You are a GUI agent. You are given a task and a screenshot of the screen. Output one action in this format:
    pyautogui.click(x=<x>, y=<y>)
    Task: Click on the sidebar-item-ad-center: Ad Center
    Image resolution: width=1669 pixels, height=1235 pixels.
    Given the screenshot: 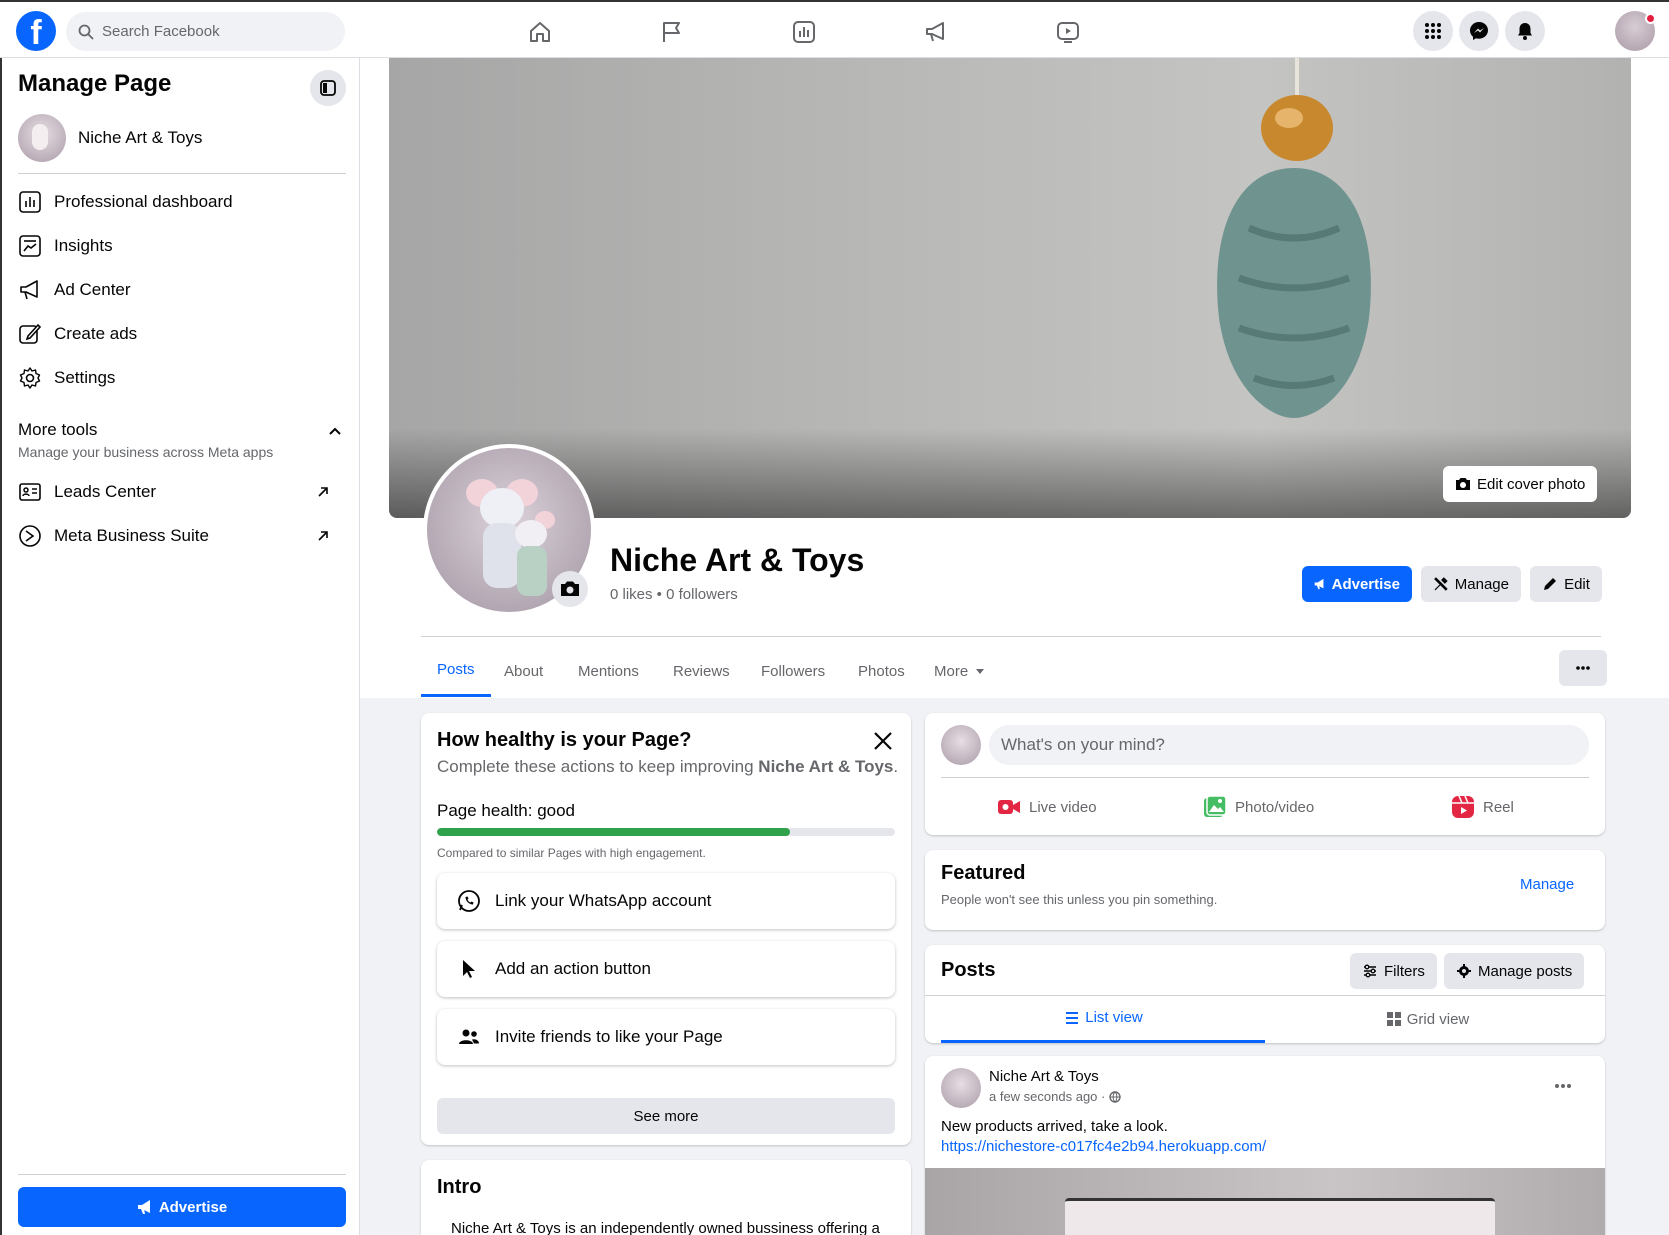 What is the action you would take?
    pyautogui.click(x=182, y=290)
    